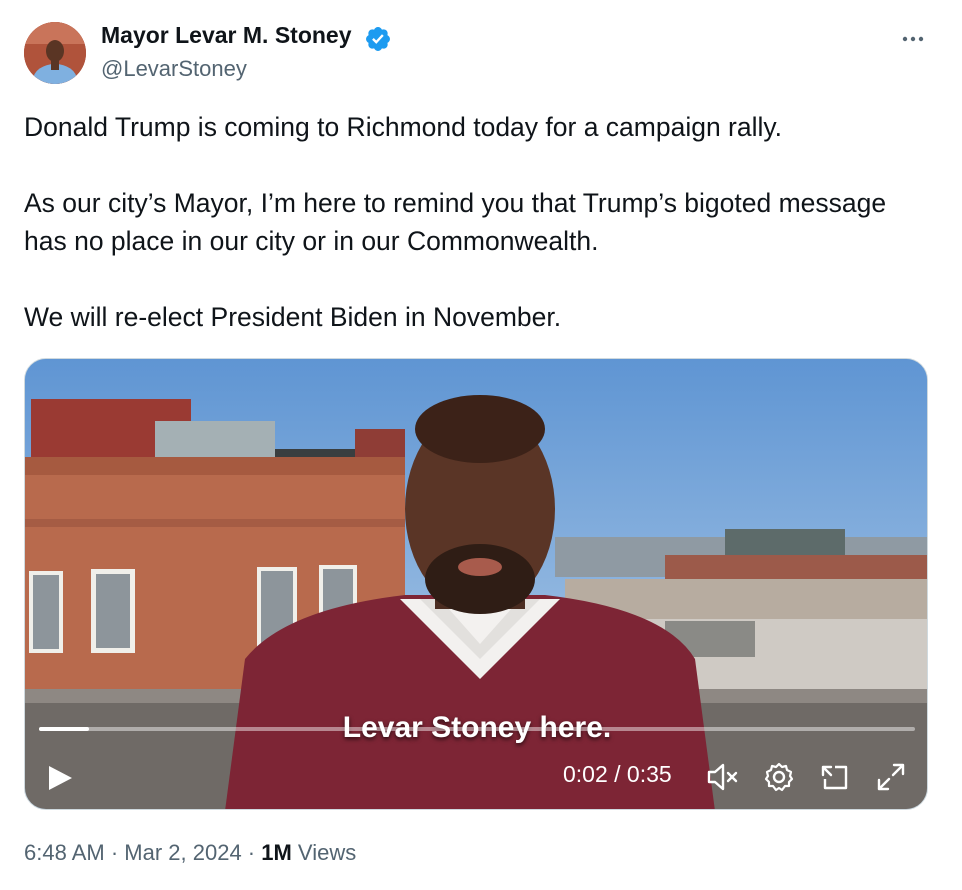 The width and height of the screenshot is (962, 890). Describe the element at coordinates (60, 778) in the screenshot. I see `play-icon` at that location.